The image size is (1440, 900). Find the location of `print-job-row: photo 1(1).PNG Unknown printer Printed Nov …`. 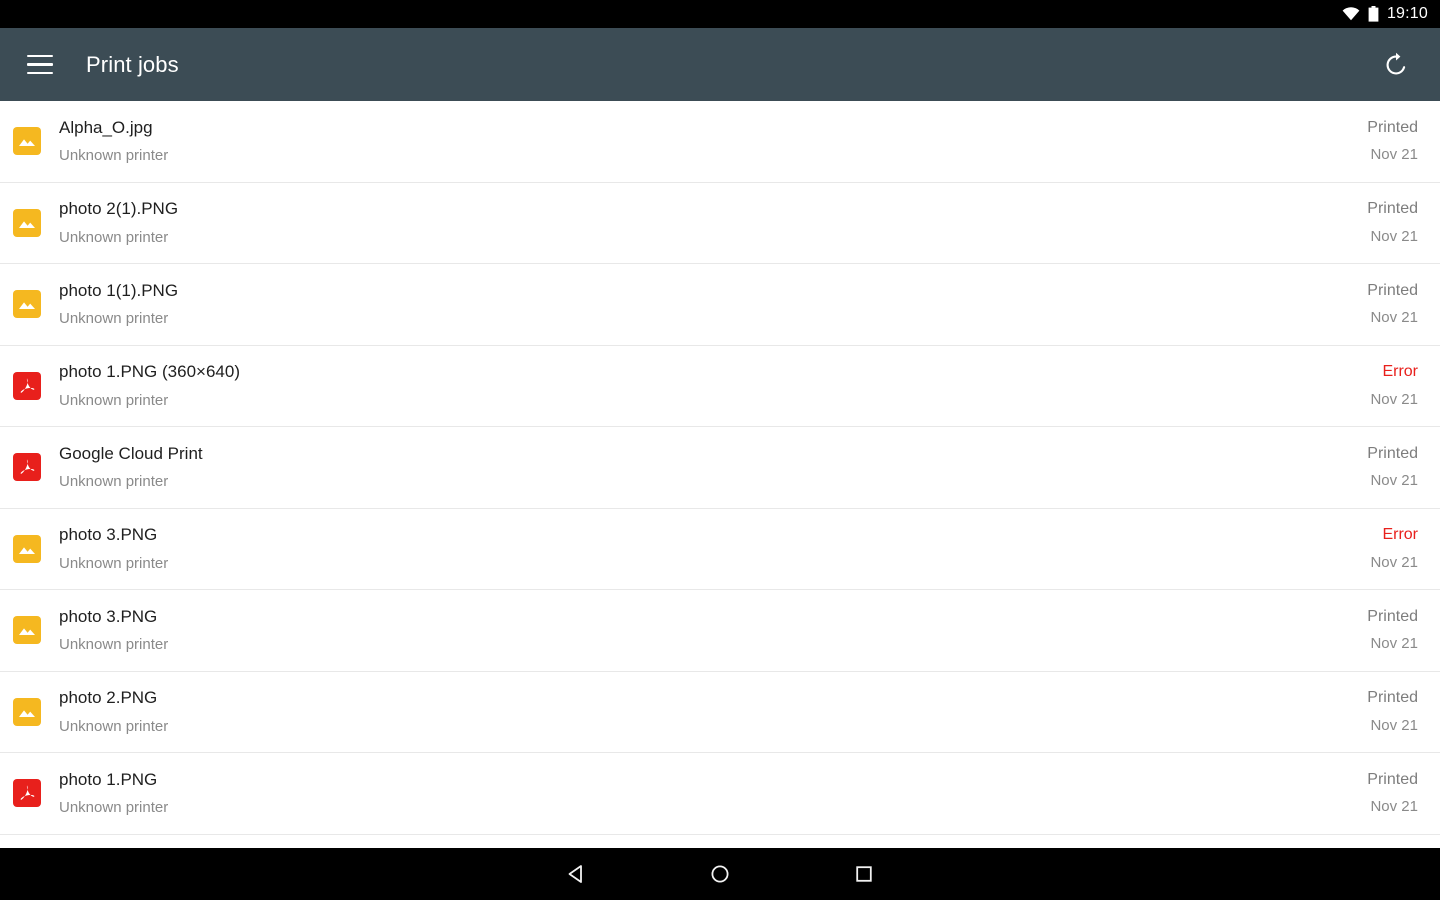

print-job-row: photo 1(1).PNG Unknown printer Printed Nov … is located at coordinates (720, 305).